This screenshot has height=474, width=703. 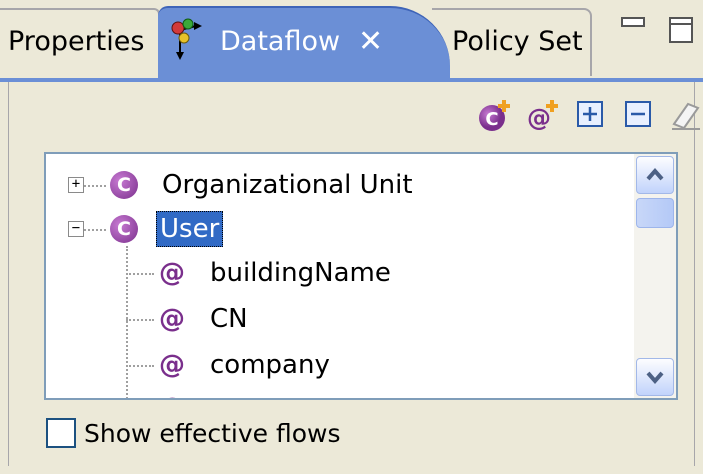 What do you see at coordinates (591, 115) in the screenshot?
I see `expand-all-icon` at bounding box center [591, 115].